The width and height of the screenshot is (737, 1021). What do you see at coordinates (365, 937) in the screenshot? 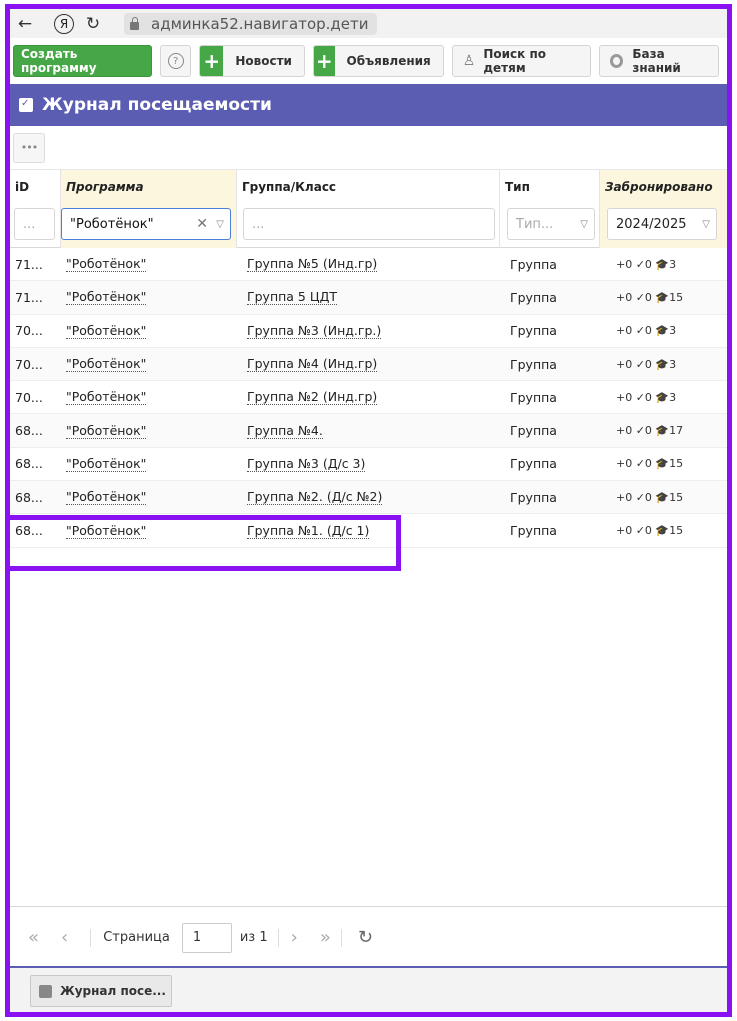
I see `refresh-icon: ↻` at bounding box center [365, 937].